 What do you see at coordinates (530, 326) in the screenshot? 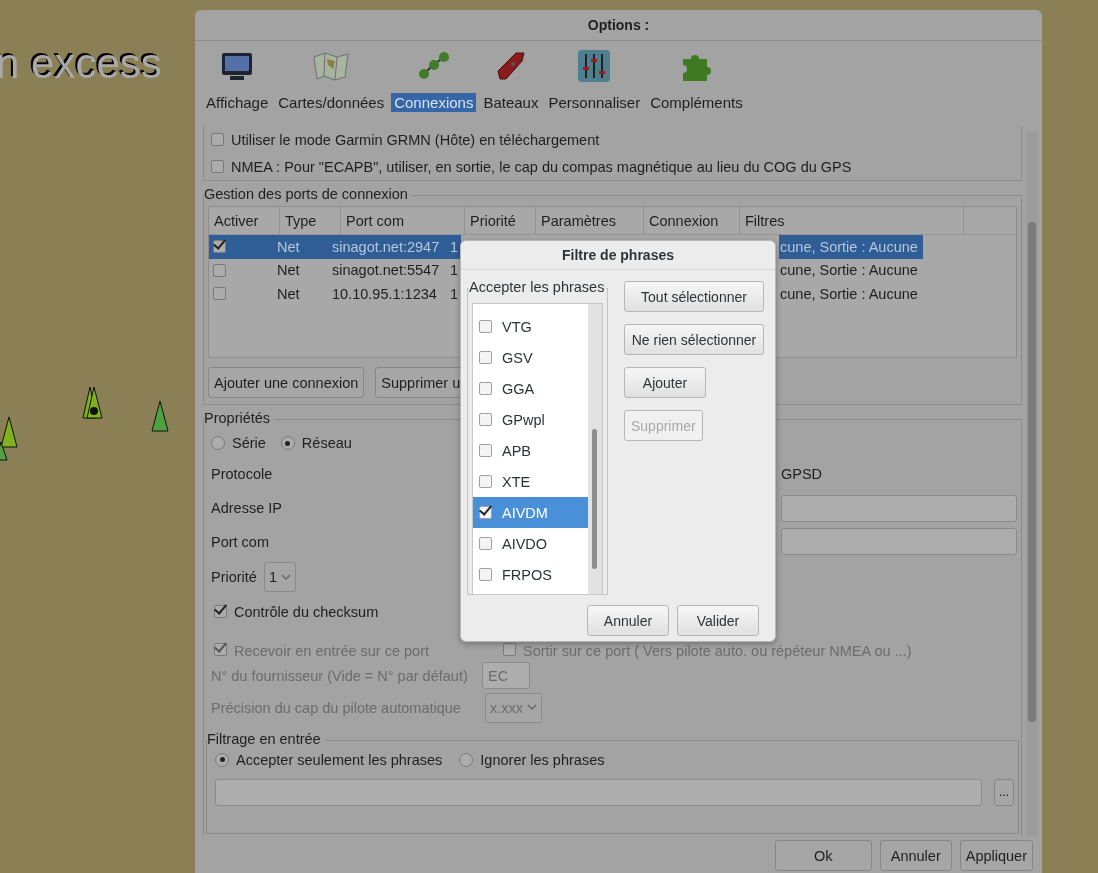
I see `list-item: VTG` at bounding box center [530, 326].